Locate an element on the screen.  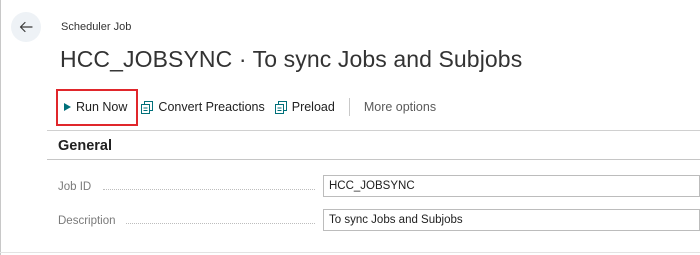
convert-preactions-button: Convert Preactions is located at coordinates (202, 107).